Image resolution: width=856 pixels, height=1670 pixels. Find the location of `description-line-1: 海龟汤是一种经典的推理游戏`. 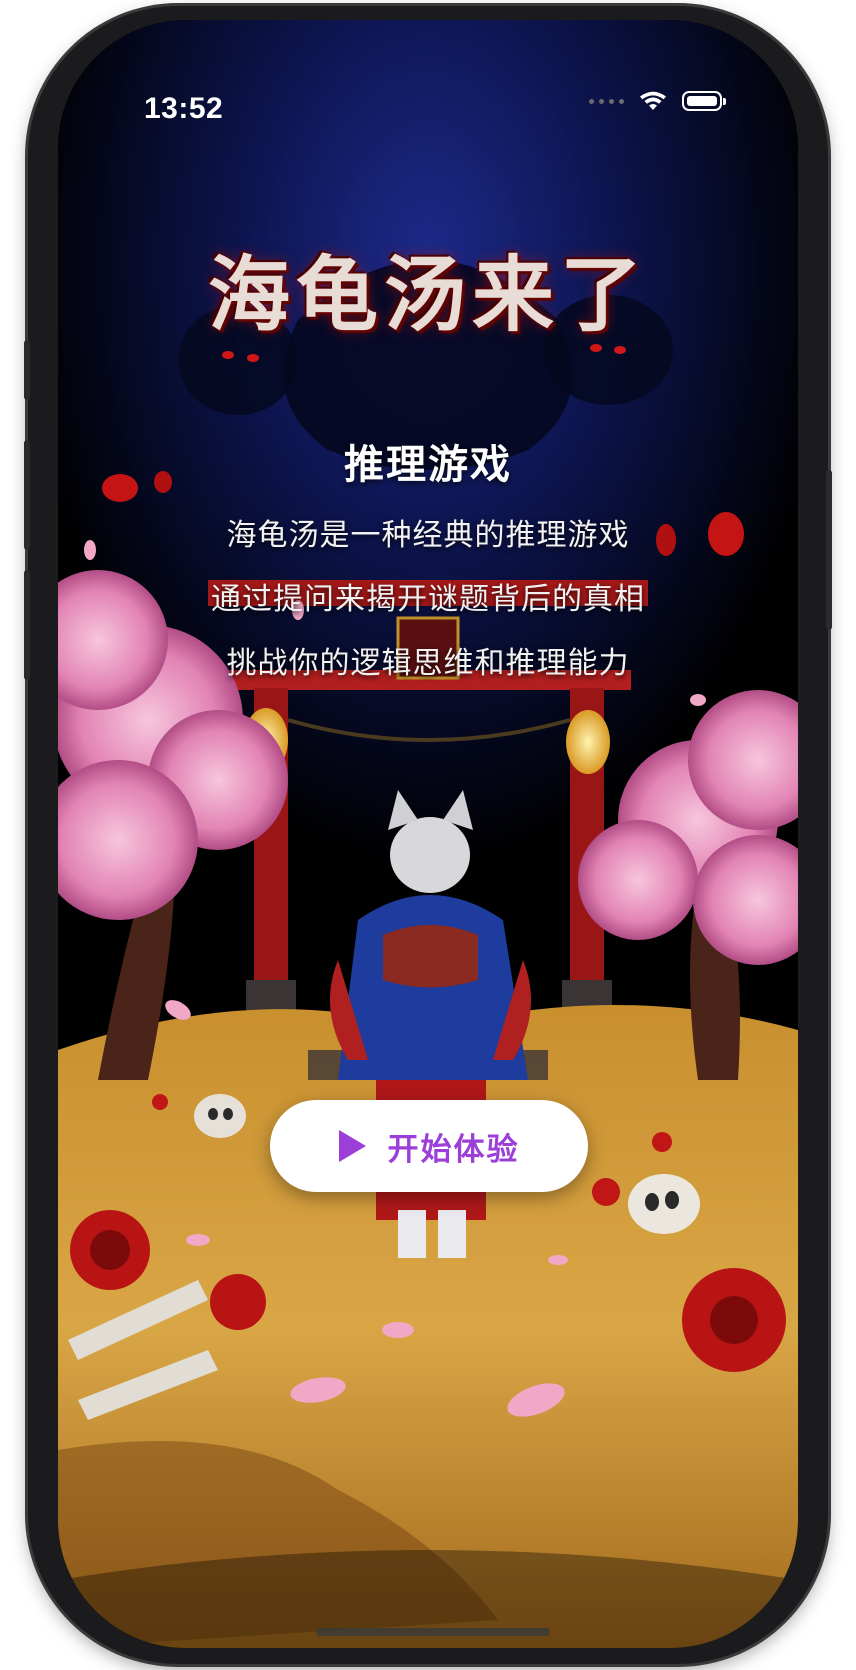

description-line-1: 海龟汤是一种经典的推理游戏 is located at coordinates (428, 535).